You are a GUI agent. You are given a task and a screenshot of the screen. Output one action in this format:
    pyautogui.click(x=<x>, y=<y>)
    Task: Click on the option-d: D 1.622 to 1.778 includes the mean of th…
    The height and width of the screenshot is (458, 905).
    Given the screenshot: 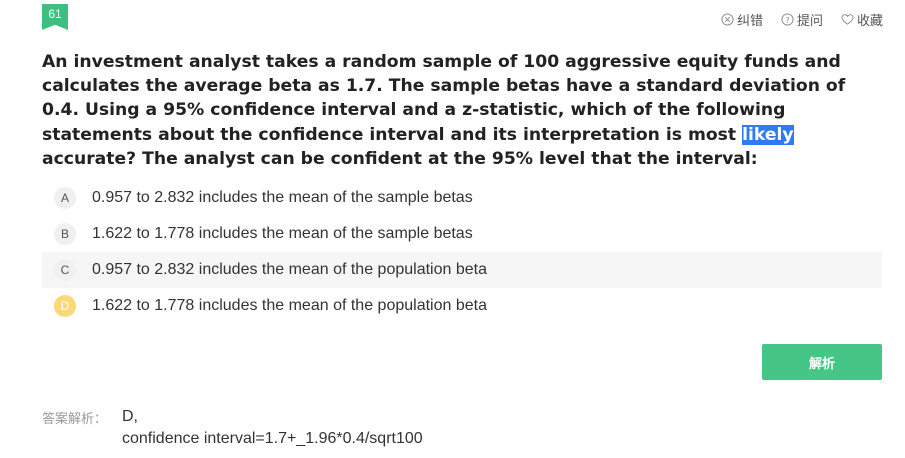 What is the action you would take?
    pyautogui.click(x=462, y=306)
    